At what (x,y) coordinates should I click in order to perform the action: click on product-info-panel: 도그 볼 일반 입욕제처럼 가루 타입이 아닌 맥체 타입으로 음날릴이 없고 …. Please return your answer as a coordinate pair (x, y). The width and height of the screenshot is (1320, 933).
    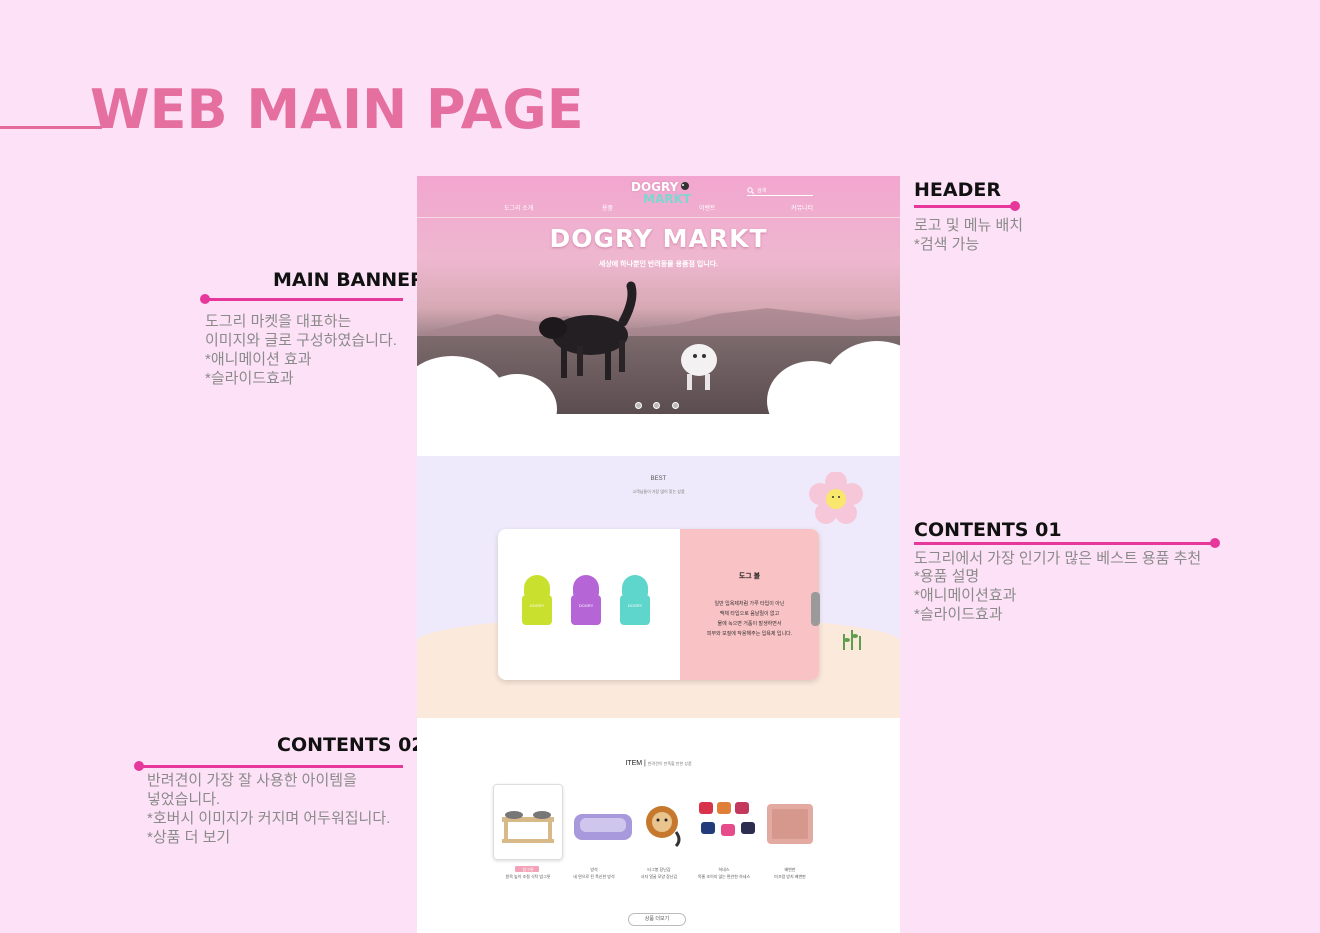
    Looking at the image, I should click on (749, 604).